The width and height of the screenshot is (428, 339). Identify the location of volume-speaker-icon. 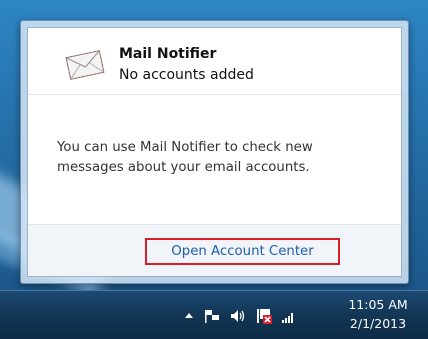
(238, 316).